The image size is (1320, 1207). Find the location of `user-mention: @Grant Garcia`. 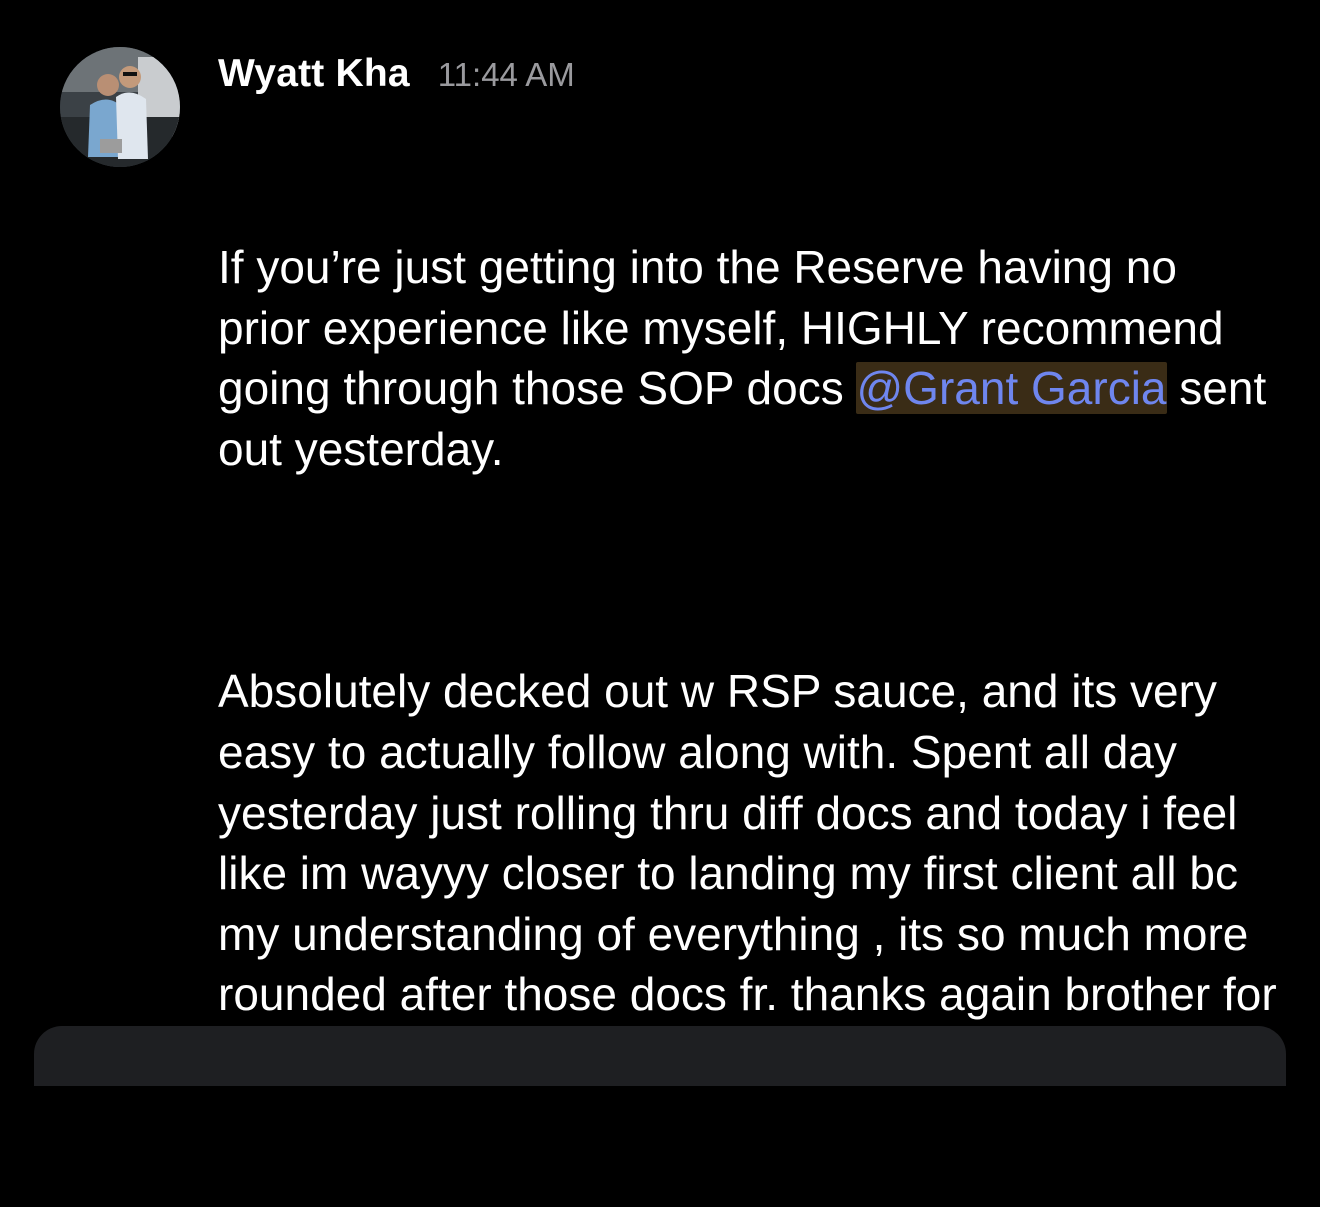

user-mention: @Grant Garcia is located at coordinates (1011, 388).